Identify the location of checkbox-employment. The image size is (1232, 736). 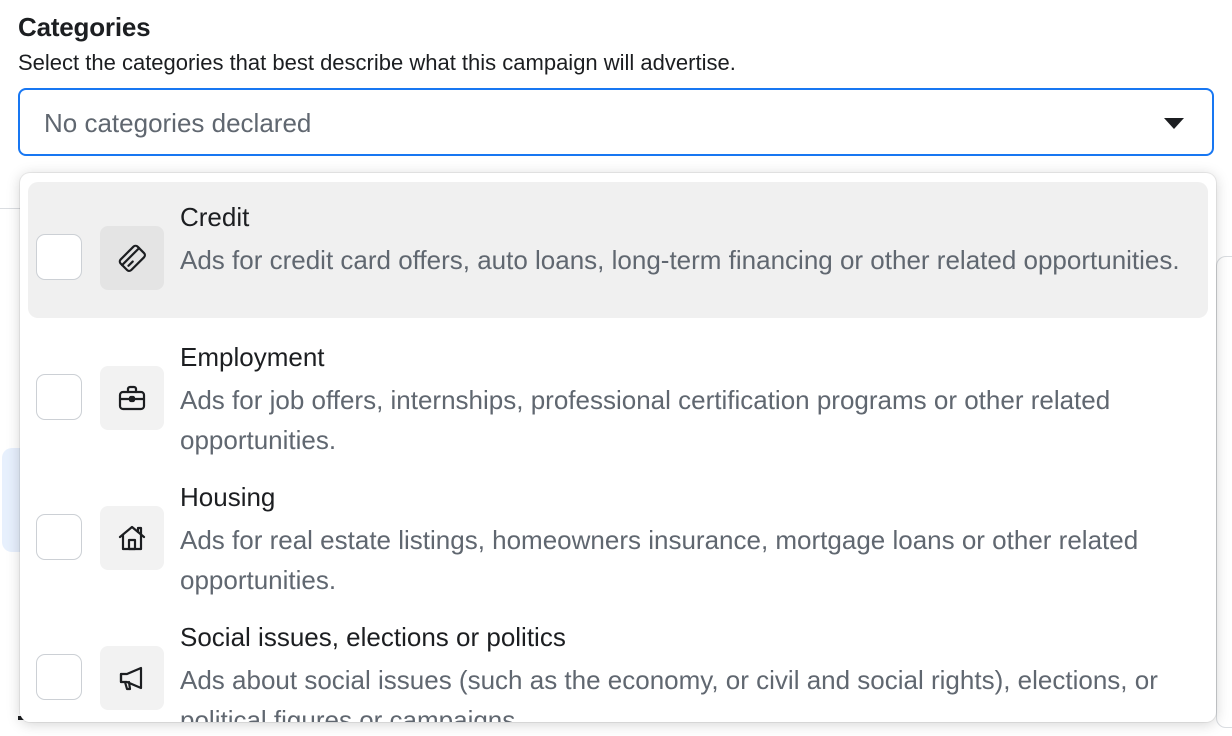
(59, 397).